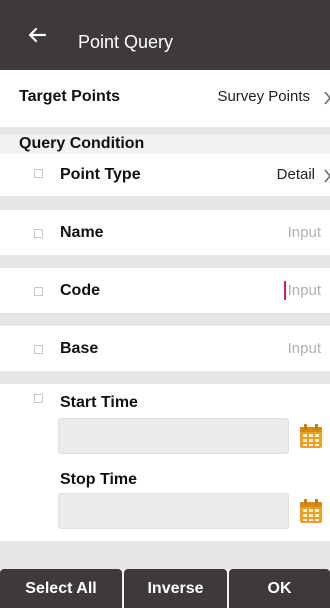  I want to click on page-title: Point Query, so click(126, 42).